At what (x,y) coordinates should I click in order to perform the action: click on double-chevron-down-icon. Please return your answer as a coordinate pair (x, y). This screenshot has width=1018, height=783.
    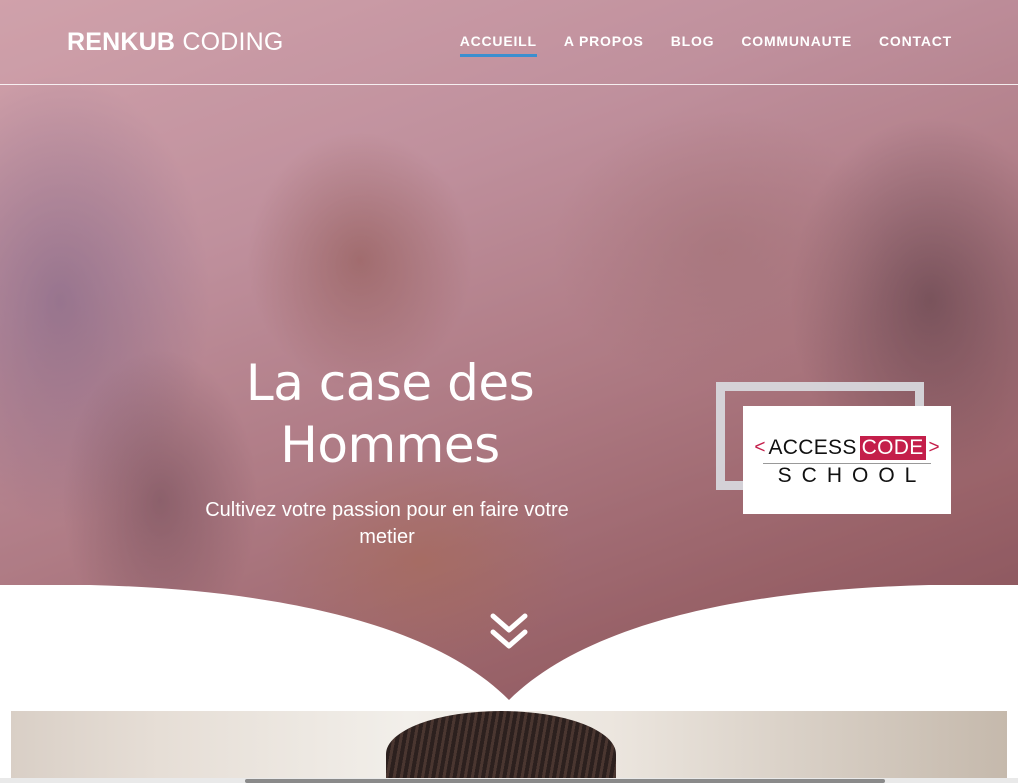
    Looking at the image, I should click on (509, 633).